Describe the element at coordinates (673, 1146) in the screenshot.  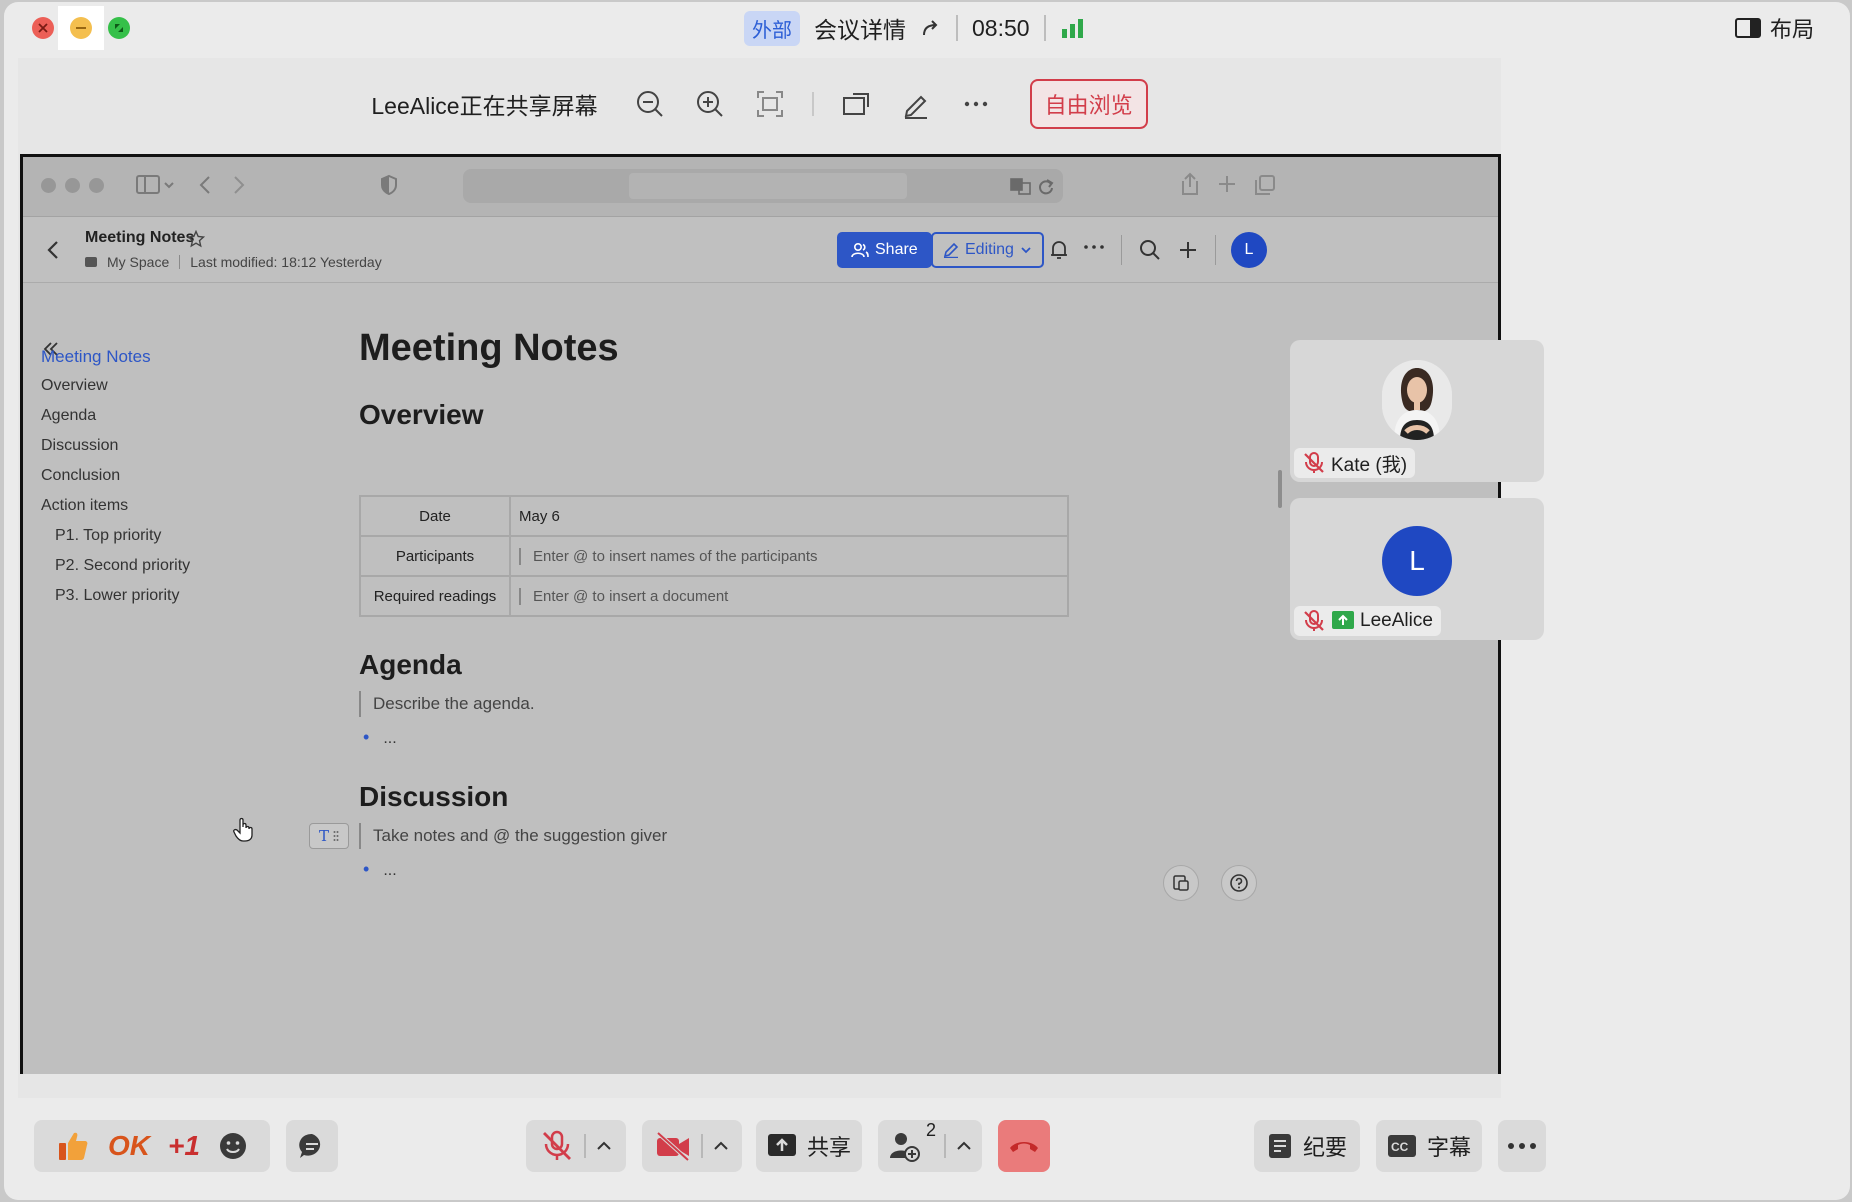
I see `camera-off-icon` at that location.